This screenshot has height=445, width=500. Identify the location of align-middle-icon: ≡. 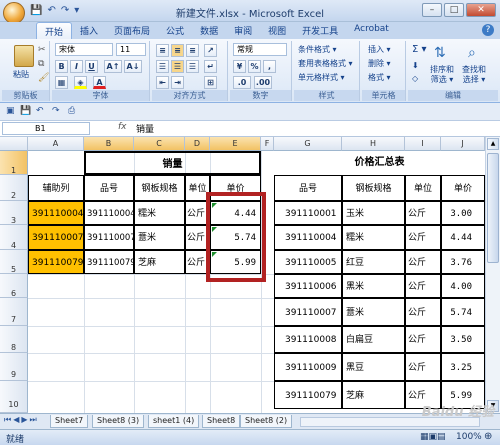
(177, 50).